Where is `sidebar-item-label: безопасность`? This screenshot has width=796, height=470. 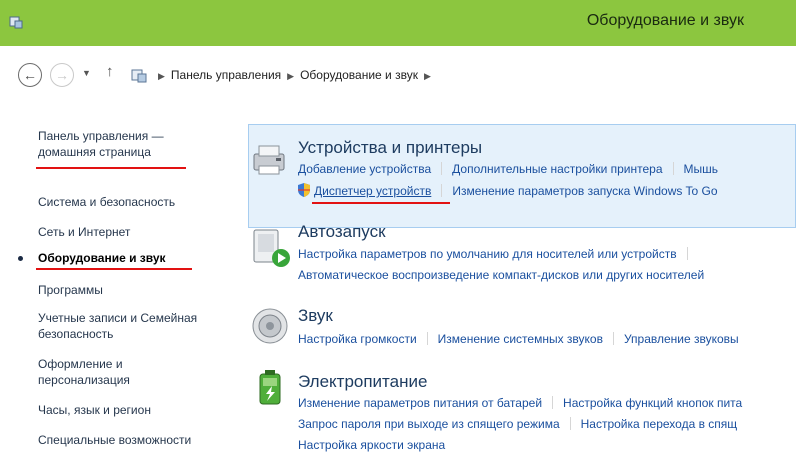
sidebar-item-label: безопасность is located at coordinates (76, 334).